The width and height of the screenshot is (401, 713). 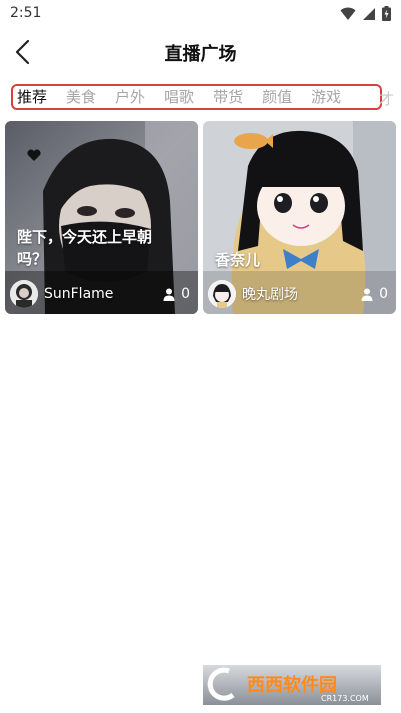 What do you see at coordinates (326, 97) in the screenshot?
I see `tab-games: 游戏` at bounding box center [326, 97].